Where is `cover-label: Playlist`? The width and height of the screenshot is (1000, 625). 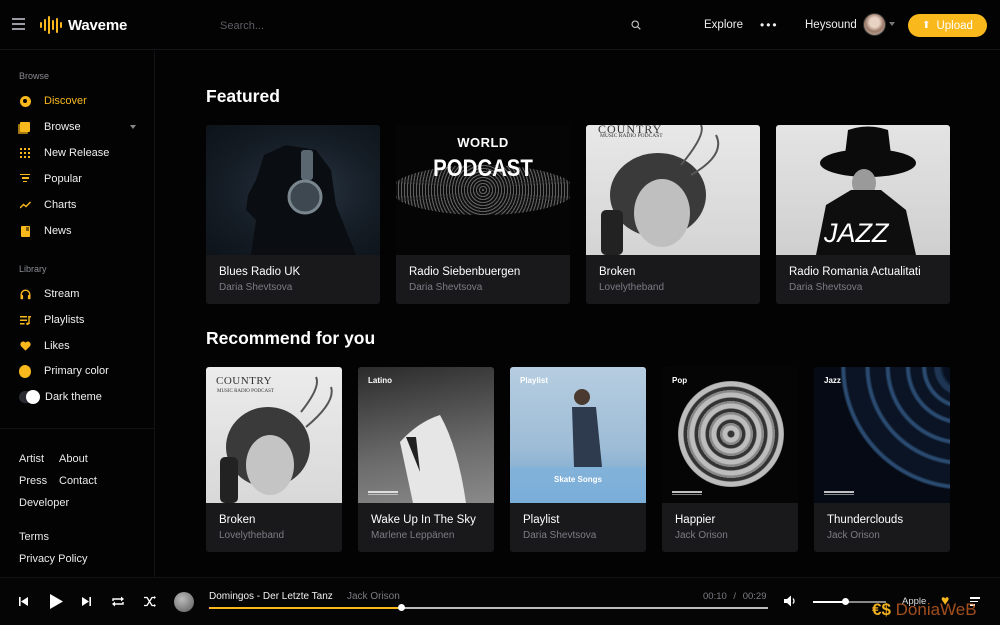
cover-label: Playlist is located at coordinates (534, 380).